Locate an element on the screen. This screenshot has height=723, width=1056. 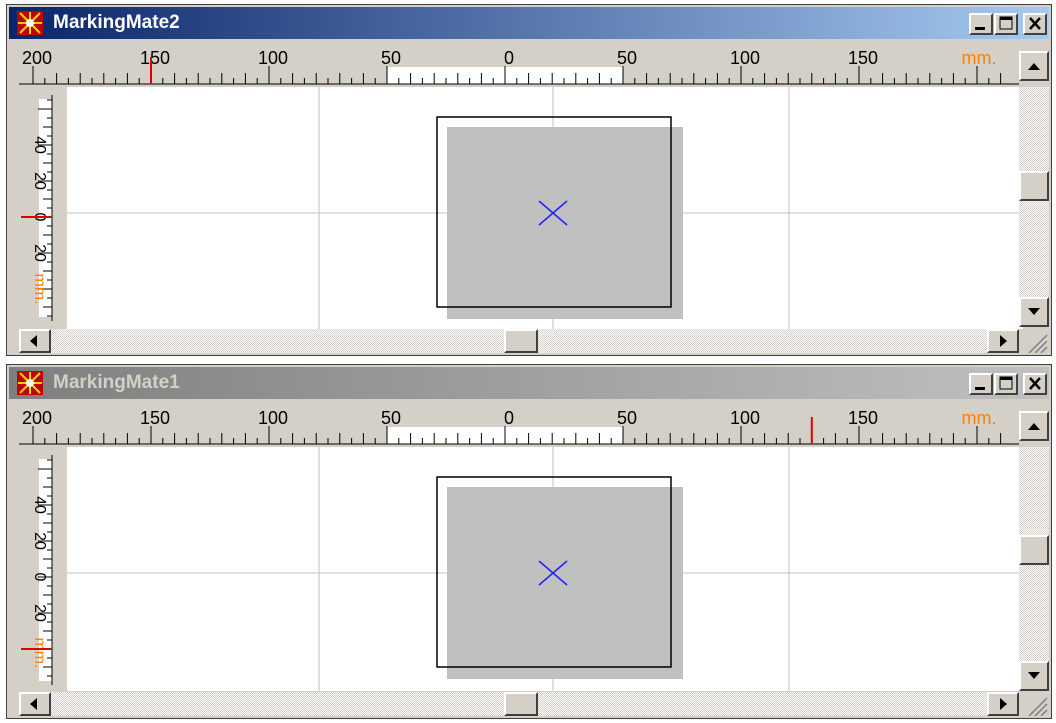
vertical-ruler: 4020020mm. is located at coordinates (36, 208).